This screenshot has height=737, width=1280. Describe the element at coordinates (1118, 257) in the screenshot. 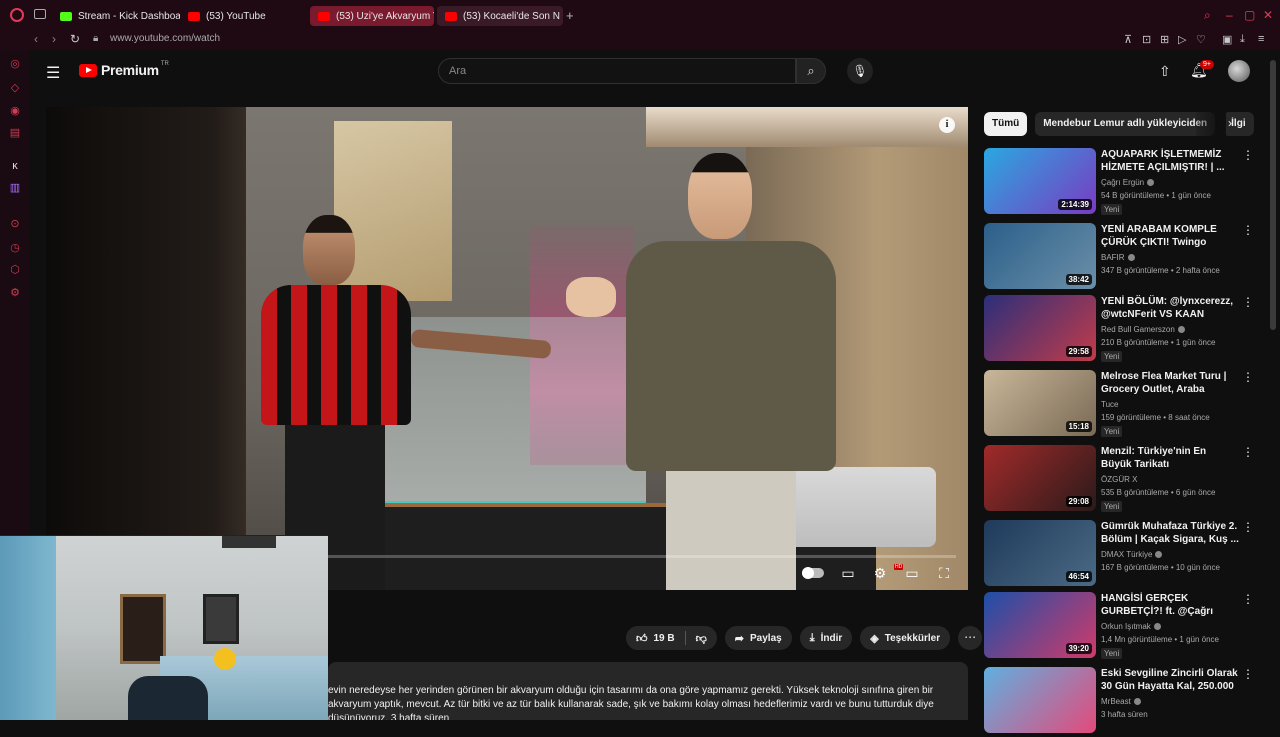

I see `channel-name: BAFIR` at that location.